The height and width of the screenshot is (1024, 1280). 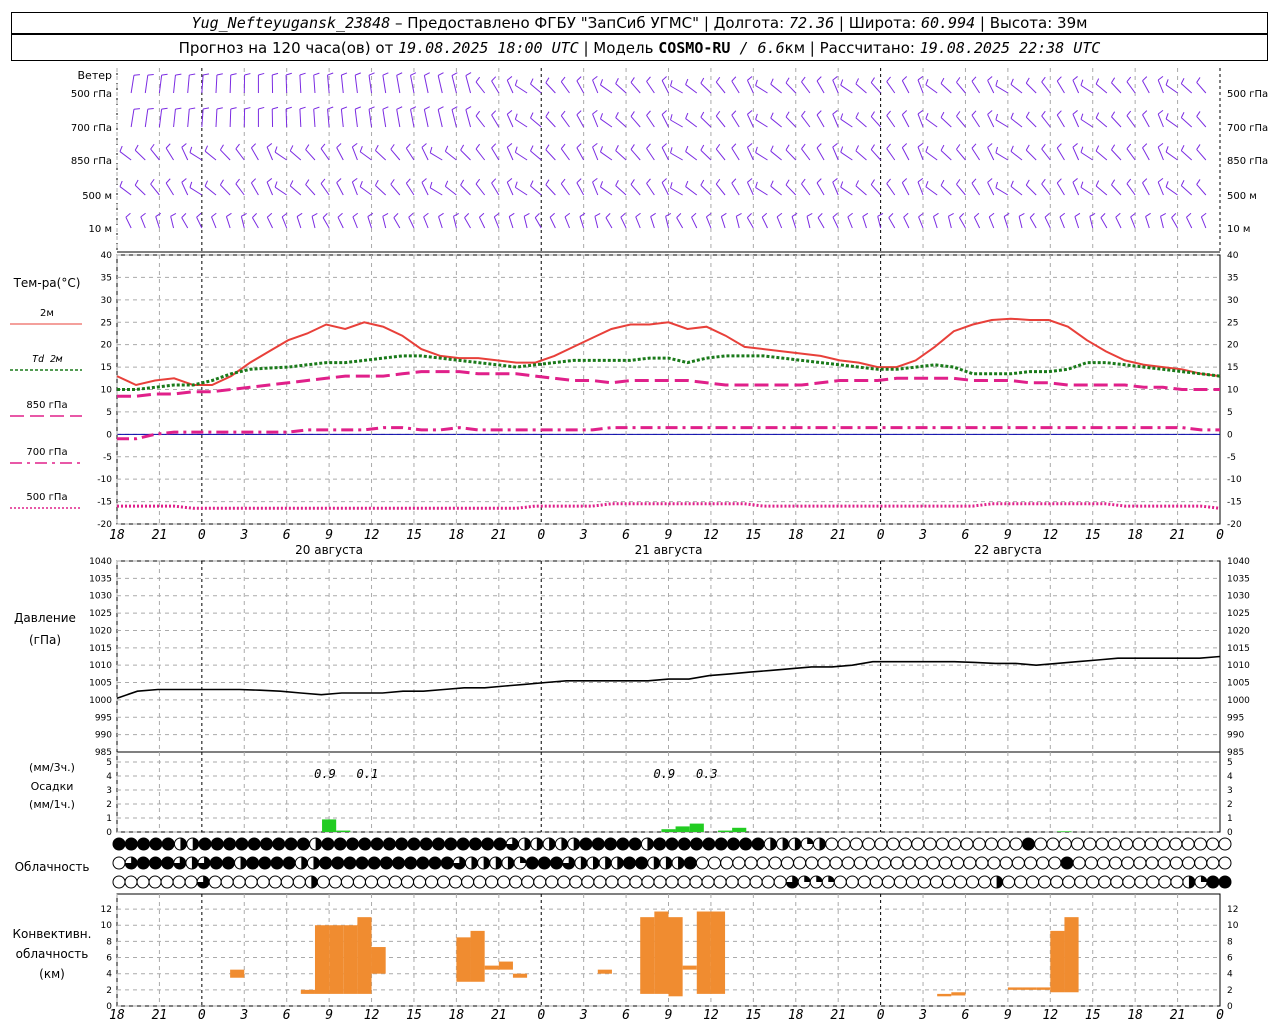 I want to click on temperature-axis-hour-label: 9, so click(x=1008, y=535).